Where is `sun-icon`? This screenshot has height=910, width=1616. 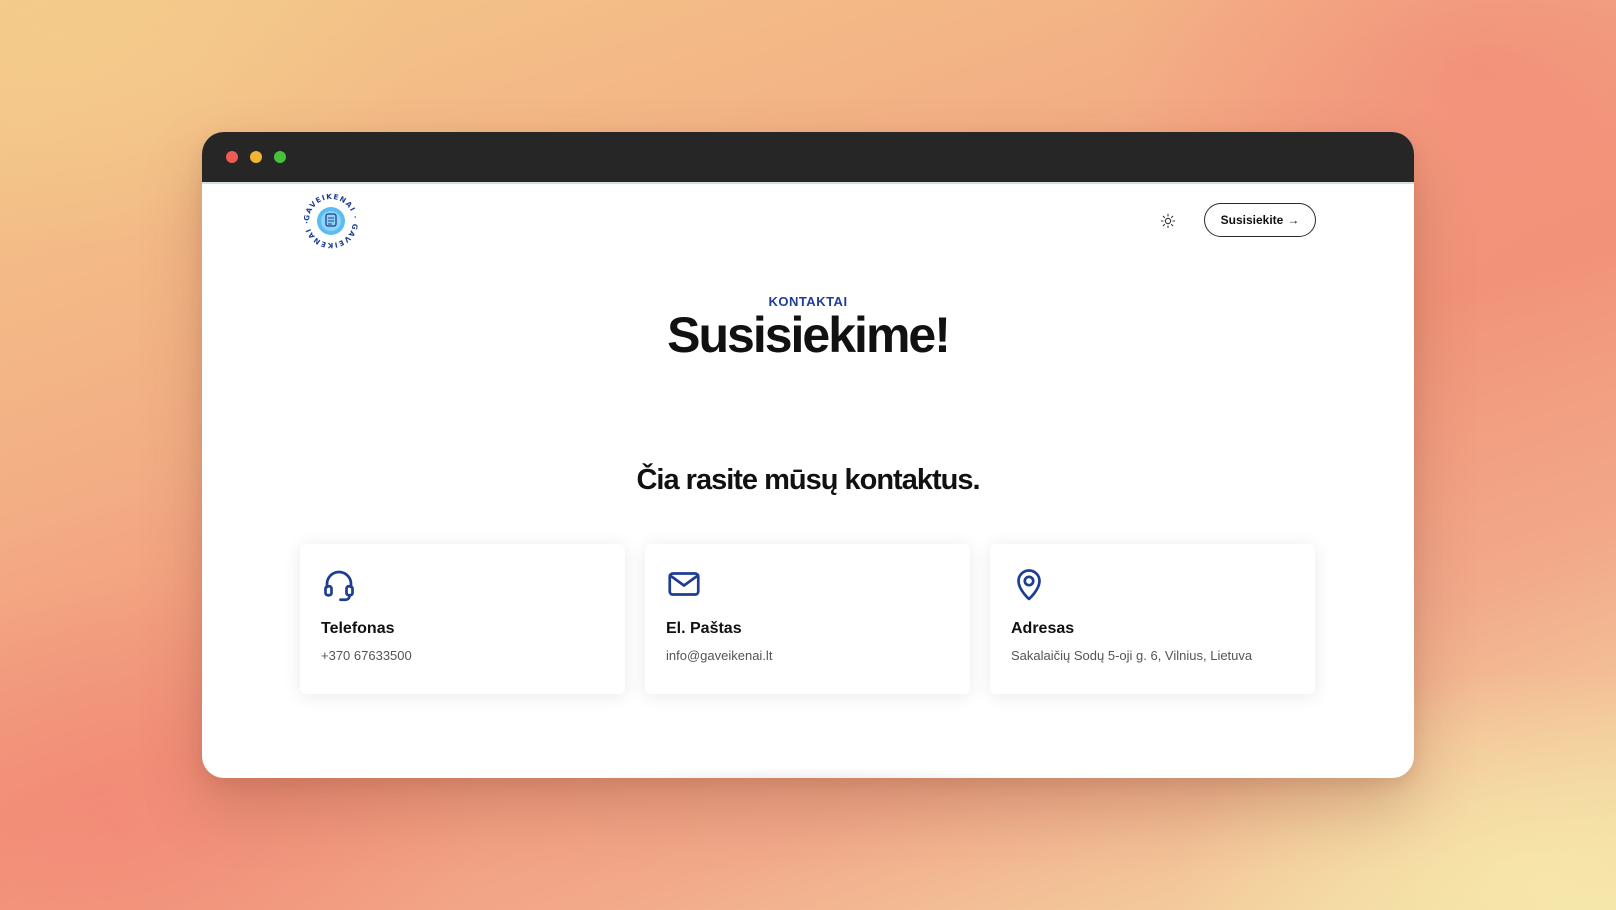 sun-icon is located at coordinates (1168, 221).